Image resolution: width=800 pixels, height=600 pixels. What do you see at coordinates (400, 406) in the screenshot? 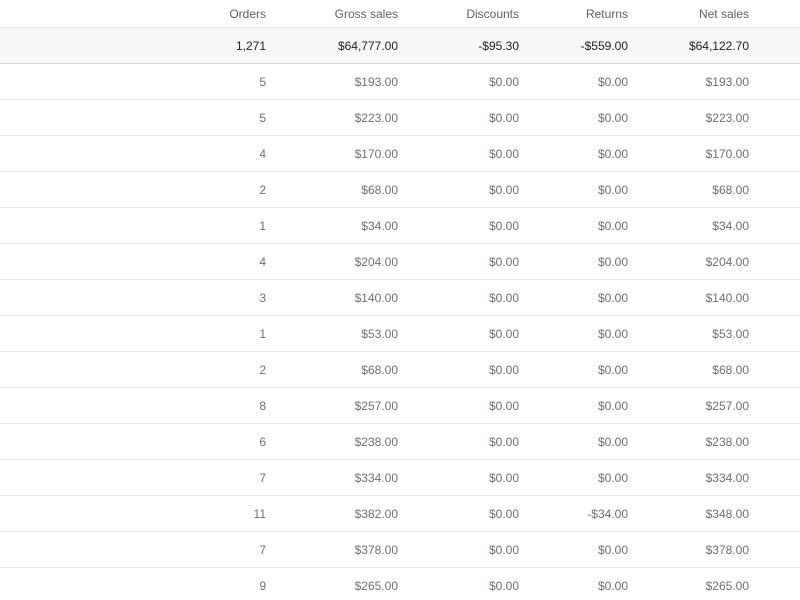
I see `table-row: 8 $257.00 $0.00 $0.00 $257.00` at bounding box center [400, 406].